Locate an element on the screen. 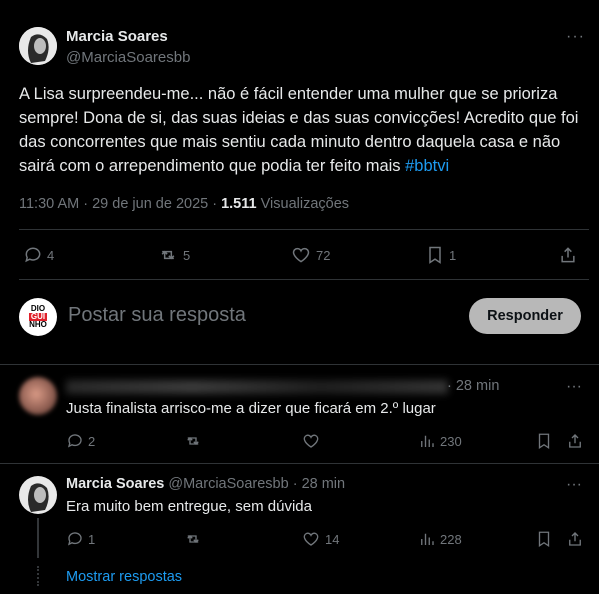  bookmark-button: 1 is located at coordinates (440, 255).